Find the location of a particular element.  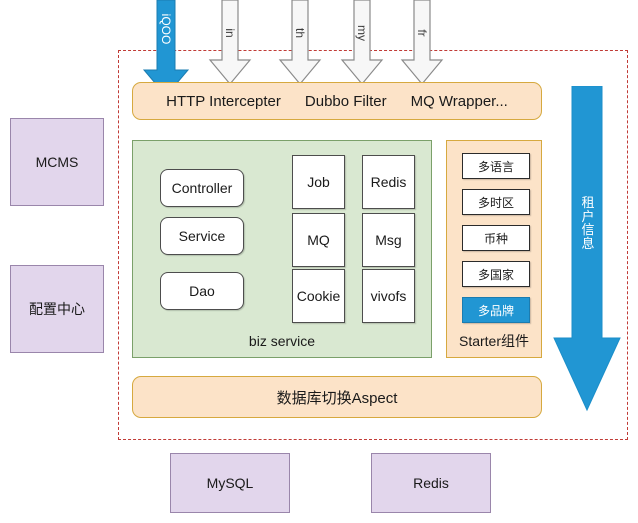

layer-chip-dao: Dao is located at coordinates (202, 291).